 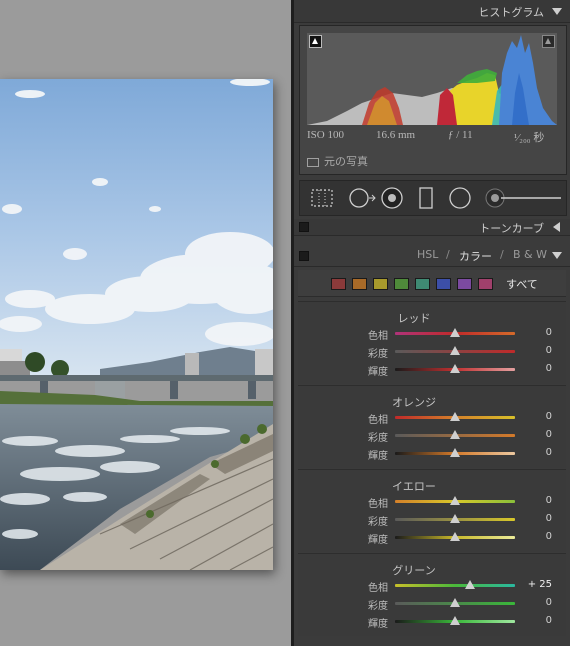 I want to click on color-group: レッド 色相 0 彩度 0 輝度 0, so click(x=432, y=342).